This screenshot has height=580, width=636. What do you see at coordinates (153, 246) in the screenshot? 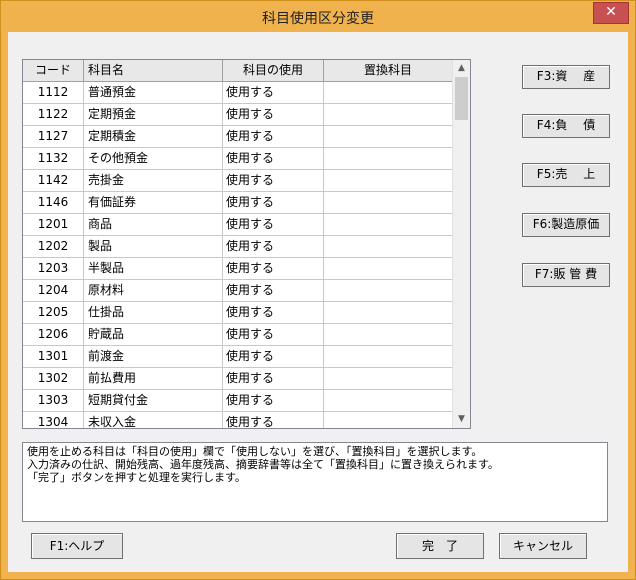
I see `cell-name: 製品` at bounding box center [153, 246].